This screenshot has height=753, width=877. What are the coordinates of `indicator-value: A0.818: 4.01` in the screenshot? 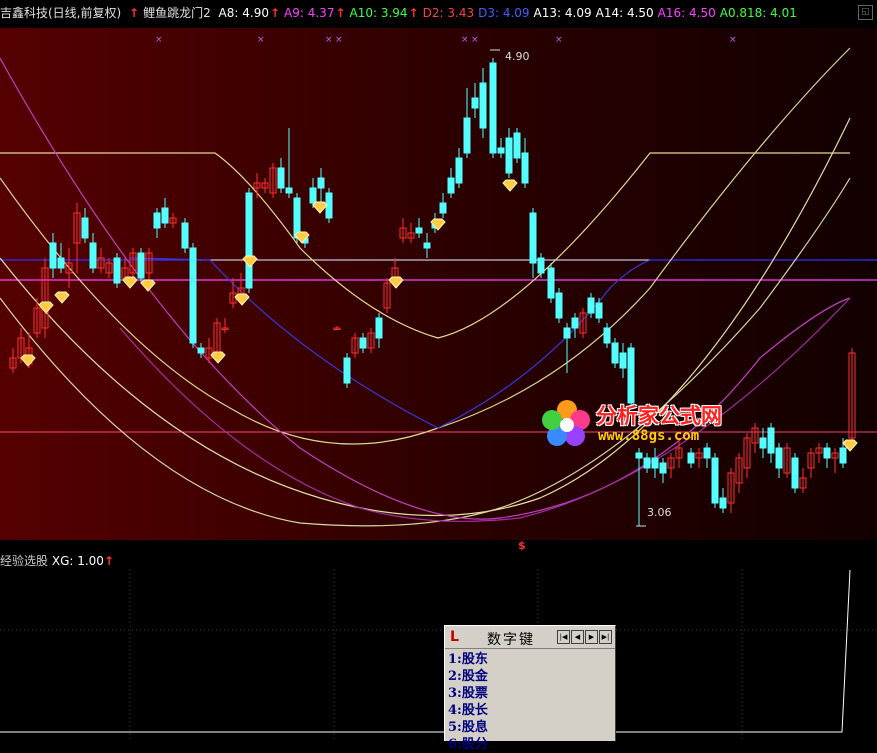 It's located at (758, 13).